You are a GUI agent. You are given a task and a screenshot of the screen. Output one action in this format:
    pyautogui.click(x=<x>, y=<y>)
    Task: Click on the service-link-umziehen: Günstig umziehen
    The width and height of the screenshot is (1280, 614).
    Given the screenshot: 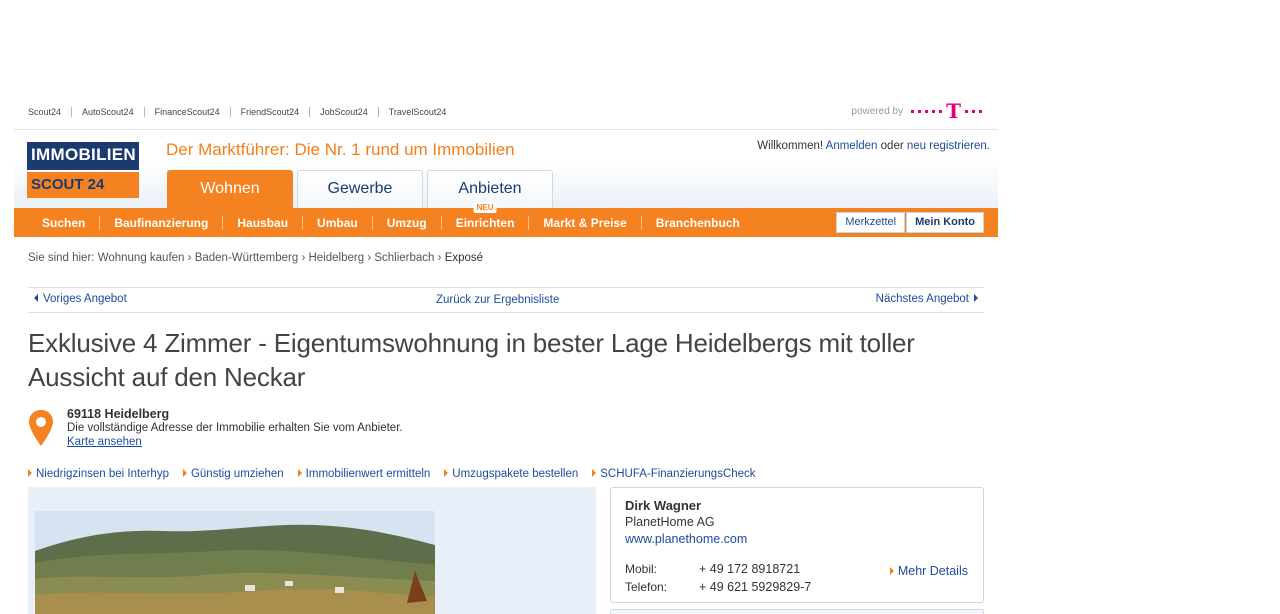 What is the action you would take?
    pyautogui.click(x=233, y=474)
    